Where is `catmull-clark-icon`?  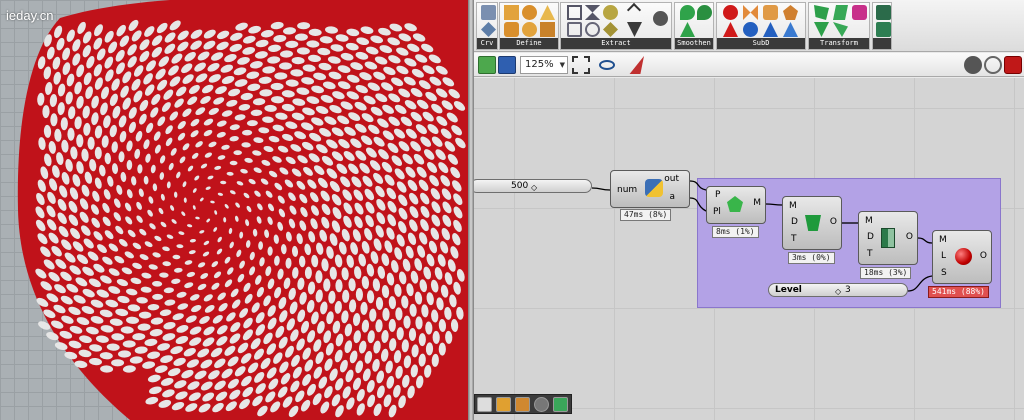
catmull-clark-icon is located at coordinates (730, 12).